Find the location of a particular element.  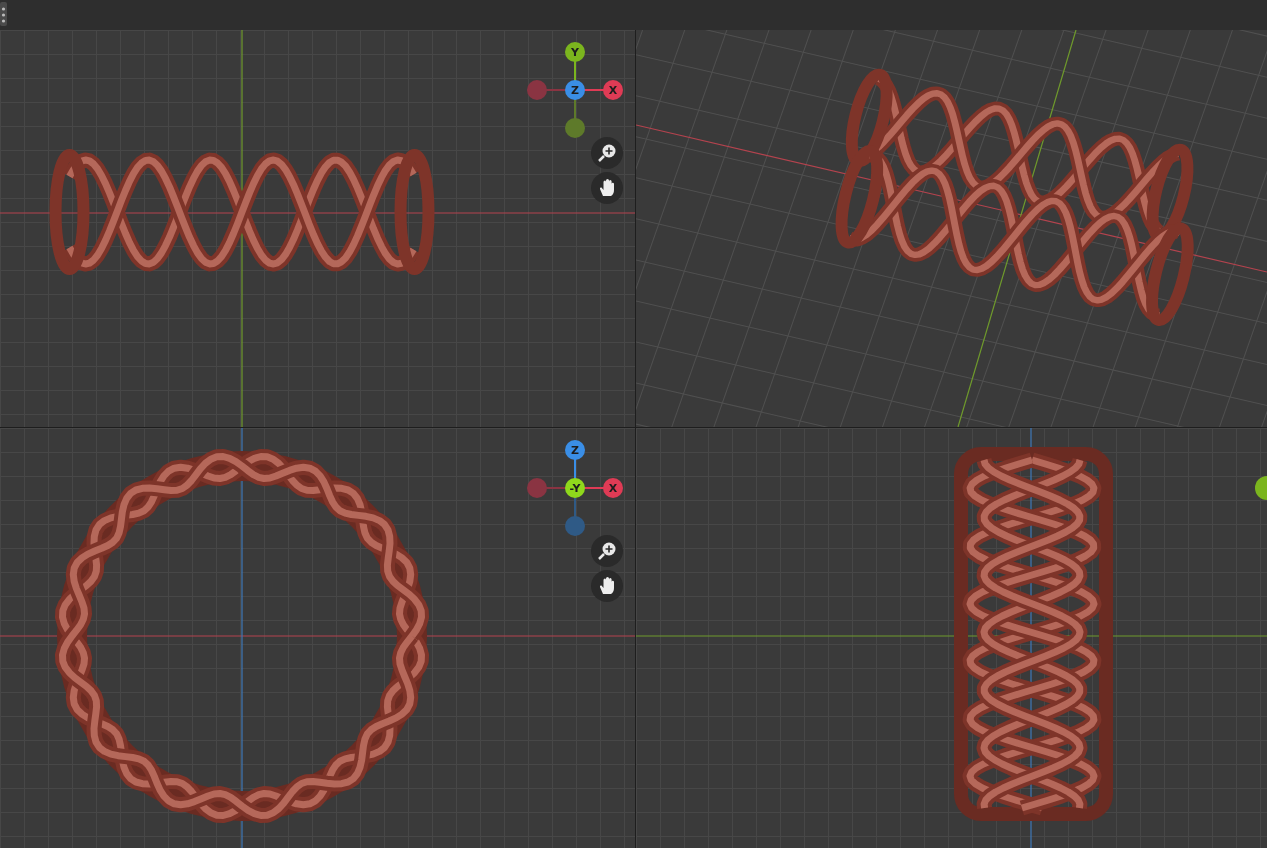

axis-gizmo-button: Y is located at coordinates (575, 52).